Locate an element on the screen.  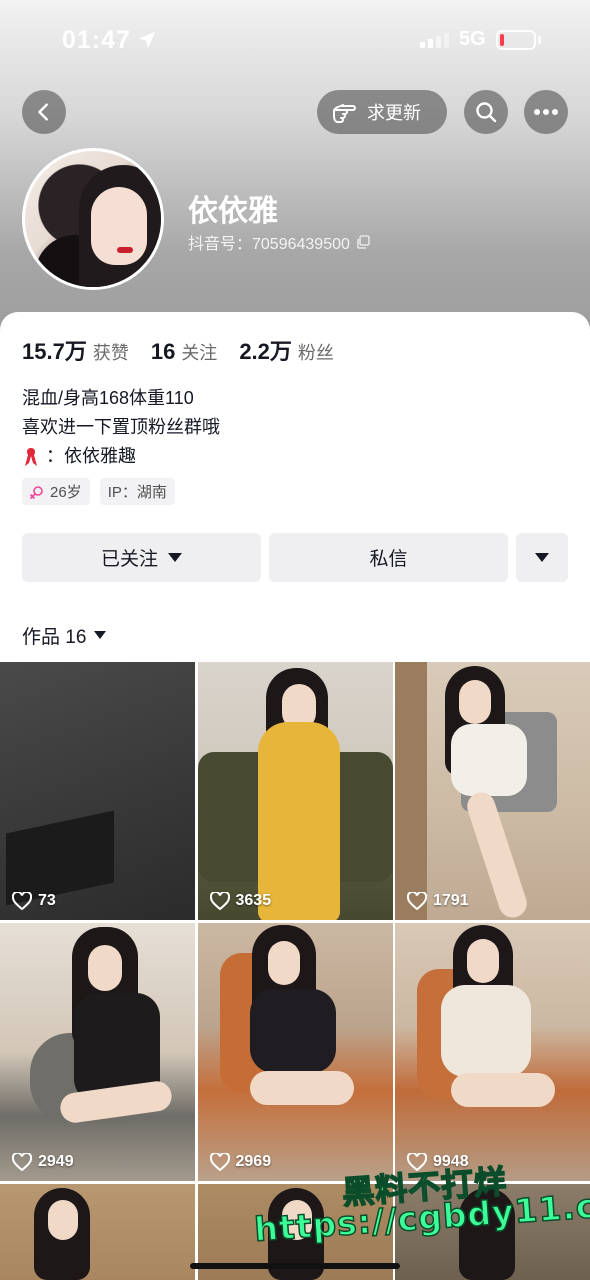
video-tile: 1791 is located at coordinates (492, 791).